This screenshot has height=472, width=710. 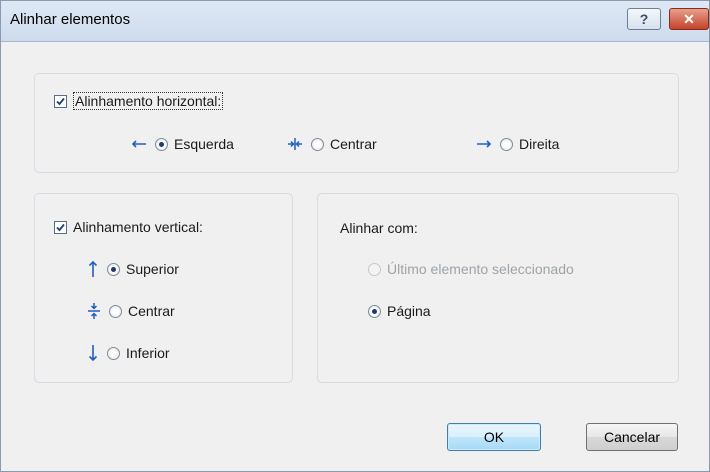 What do you see at coordinates (152, 269) in the screenshot?
I see `option-top-label: Superior` at bounding box center [152, 269].